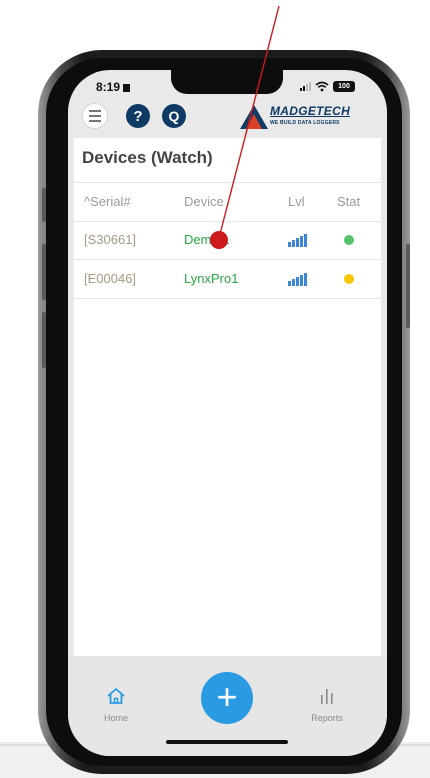 This screenshot has width=430, height=778. What do you see at coordinates (227, 742) in the screenshot?
I see `home-indicator` at bounding box center [227, 742].